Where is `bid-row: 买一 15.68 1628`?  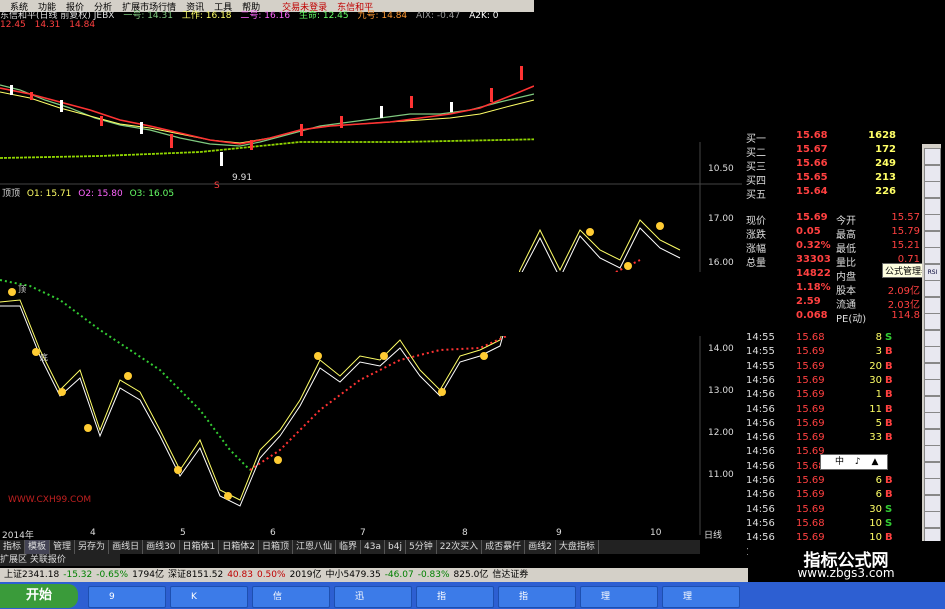
bid-row: 买一 15.68 1628 is located at coordinates (833, 137).